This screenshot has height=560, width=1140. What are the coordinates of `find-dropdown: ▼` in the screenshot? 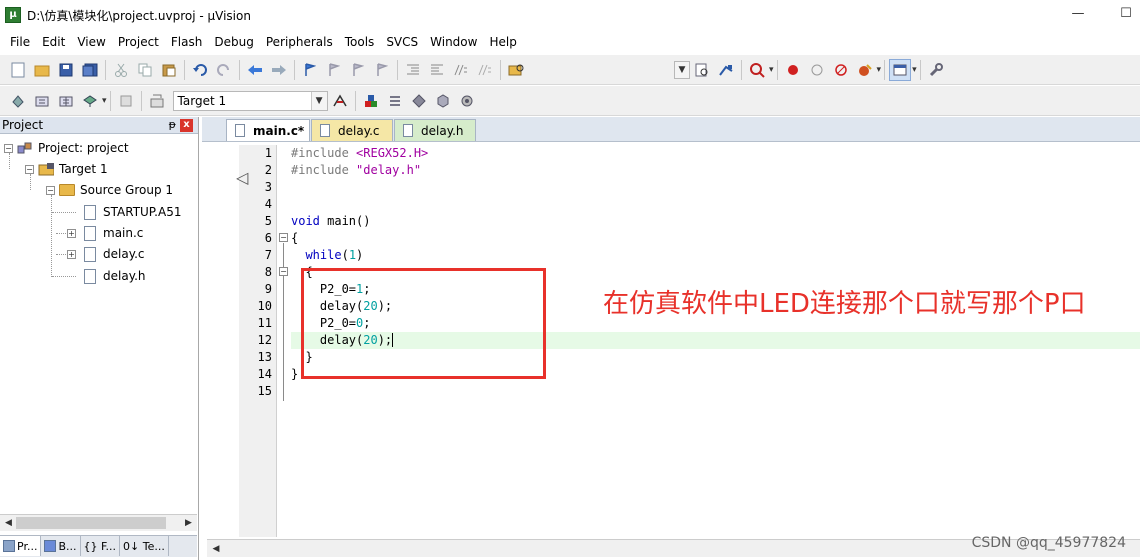 It's located at (682, 69).